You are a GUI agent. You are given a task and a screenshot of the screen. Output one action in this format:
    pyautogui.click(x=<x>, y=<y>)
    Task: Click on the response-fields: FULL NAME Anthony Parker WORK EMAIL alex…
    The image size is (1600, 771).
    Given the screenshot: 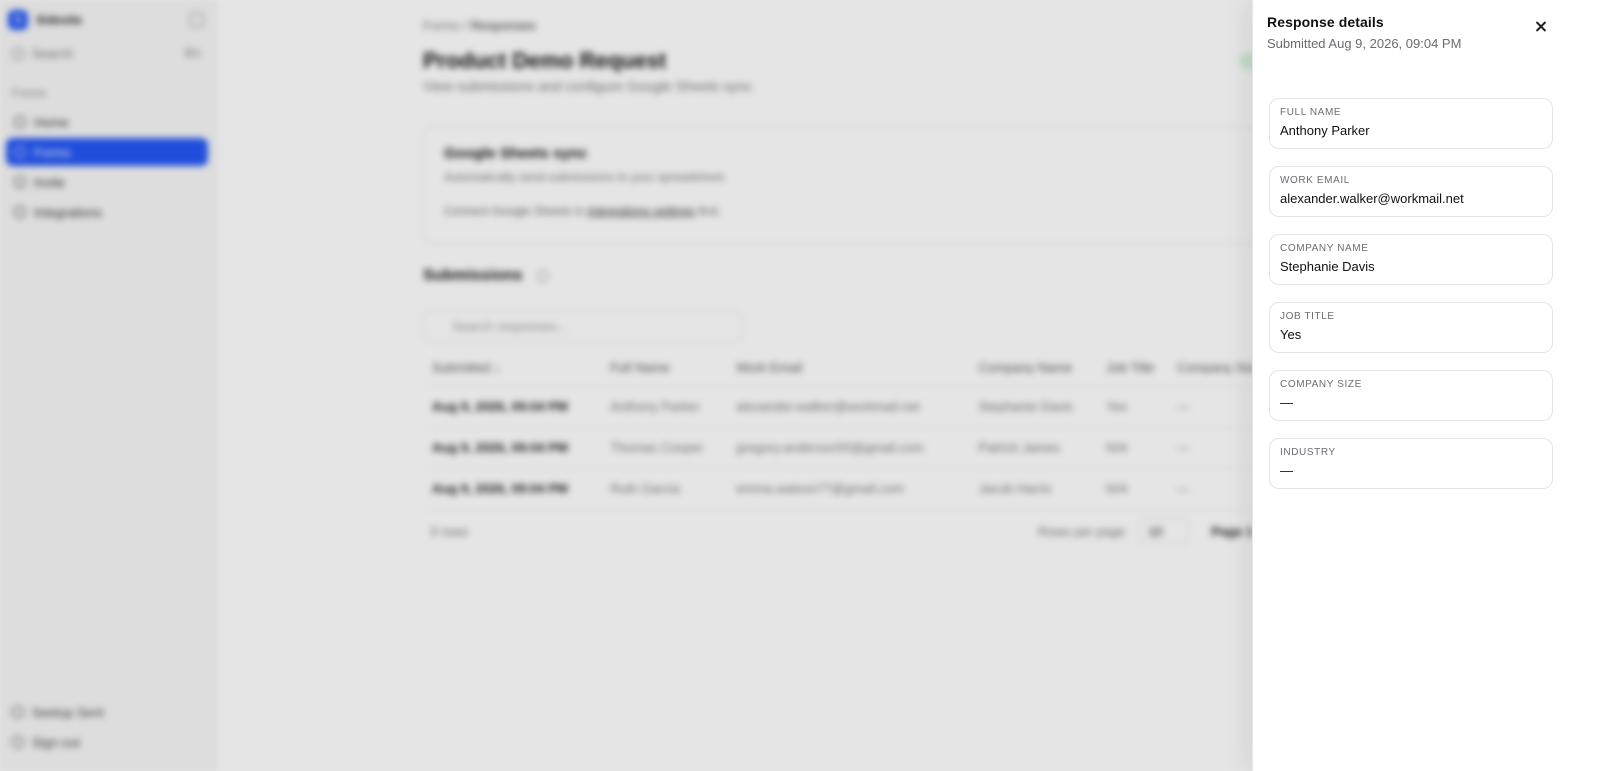 What is the action you would take?
    pyautogui.click(x=1411, y=302)
    